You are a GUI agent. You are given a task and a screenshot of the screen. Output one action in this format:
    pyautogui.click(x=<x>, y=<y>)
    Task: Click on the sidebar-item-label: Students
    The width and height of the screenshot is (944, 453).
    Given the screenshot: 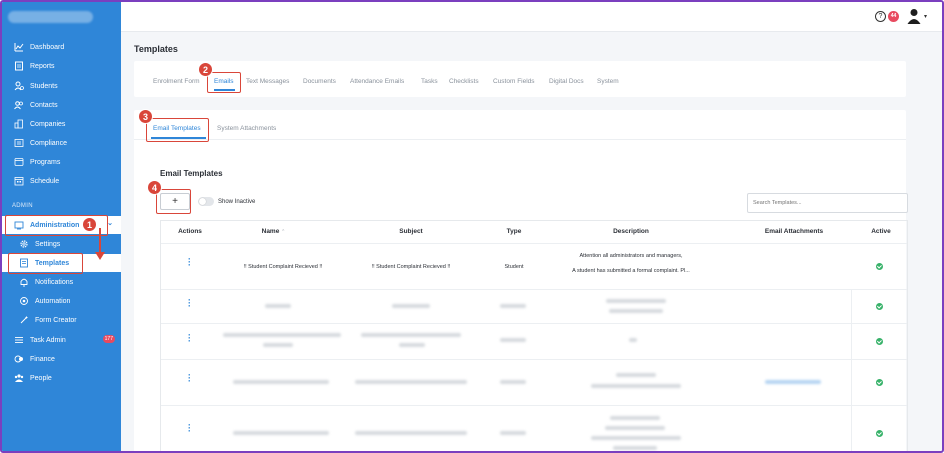 What is the action you would take?
    pyautogui.click(x=44, y=86)
    